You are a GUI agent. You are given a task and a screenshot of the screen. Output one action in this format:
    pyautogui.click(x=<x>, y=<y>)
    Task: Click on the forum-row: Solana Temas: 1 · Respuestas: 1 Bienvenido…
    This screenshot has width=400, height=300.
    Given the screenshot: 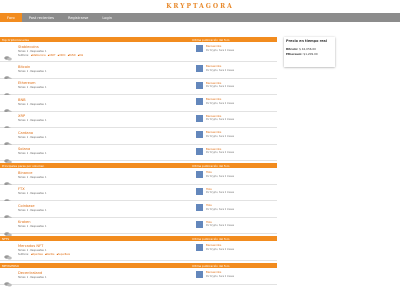 What is the action you would take?
    pyautogui.click(x=138, y=153)
    